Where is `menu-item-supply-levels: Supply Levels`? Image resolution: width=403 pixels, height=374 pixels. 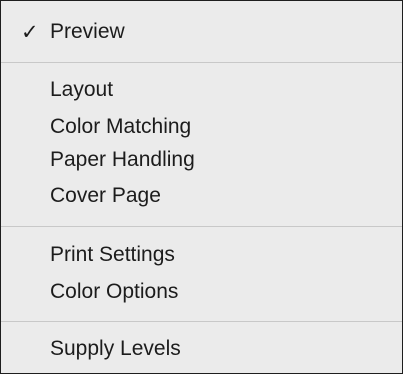 menu-item-supply-levels: Supply Levels is located at coordinates (115, 349).